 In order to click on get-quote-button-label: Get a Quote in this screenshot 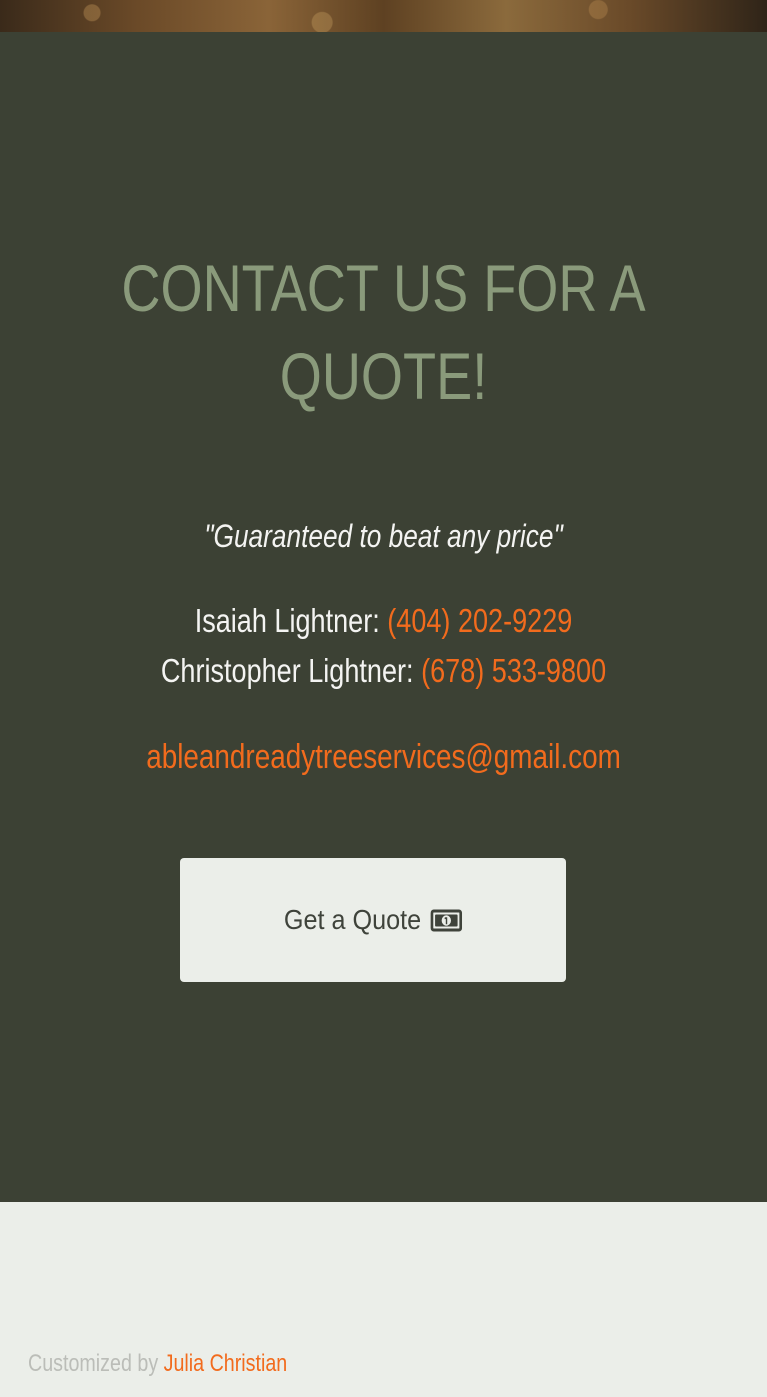, I will do `click(353, 919)`.